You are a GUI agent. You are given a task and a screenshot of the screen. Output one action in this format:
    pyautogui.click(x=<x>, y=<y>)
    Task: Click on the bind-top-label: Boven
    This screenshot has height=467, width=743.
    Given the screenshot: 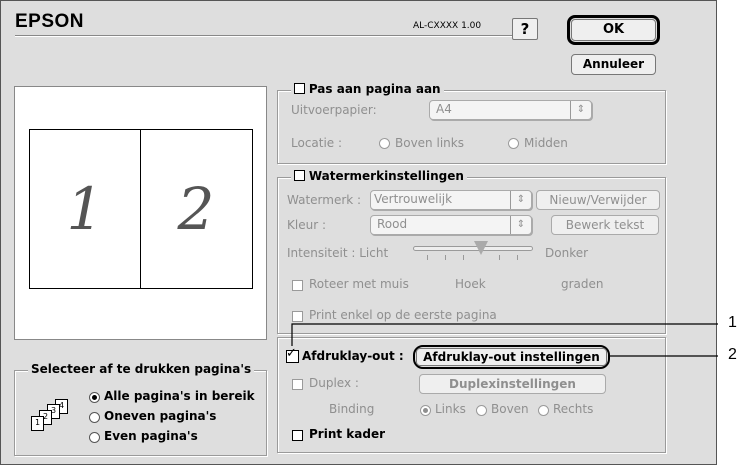 What is the action you would take?
    pyautogui.click(x=510, y=409)
    